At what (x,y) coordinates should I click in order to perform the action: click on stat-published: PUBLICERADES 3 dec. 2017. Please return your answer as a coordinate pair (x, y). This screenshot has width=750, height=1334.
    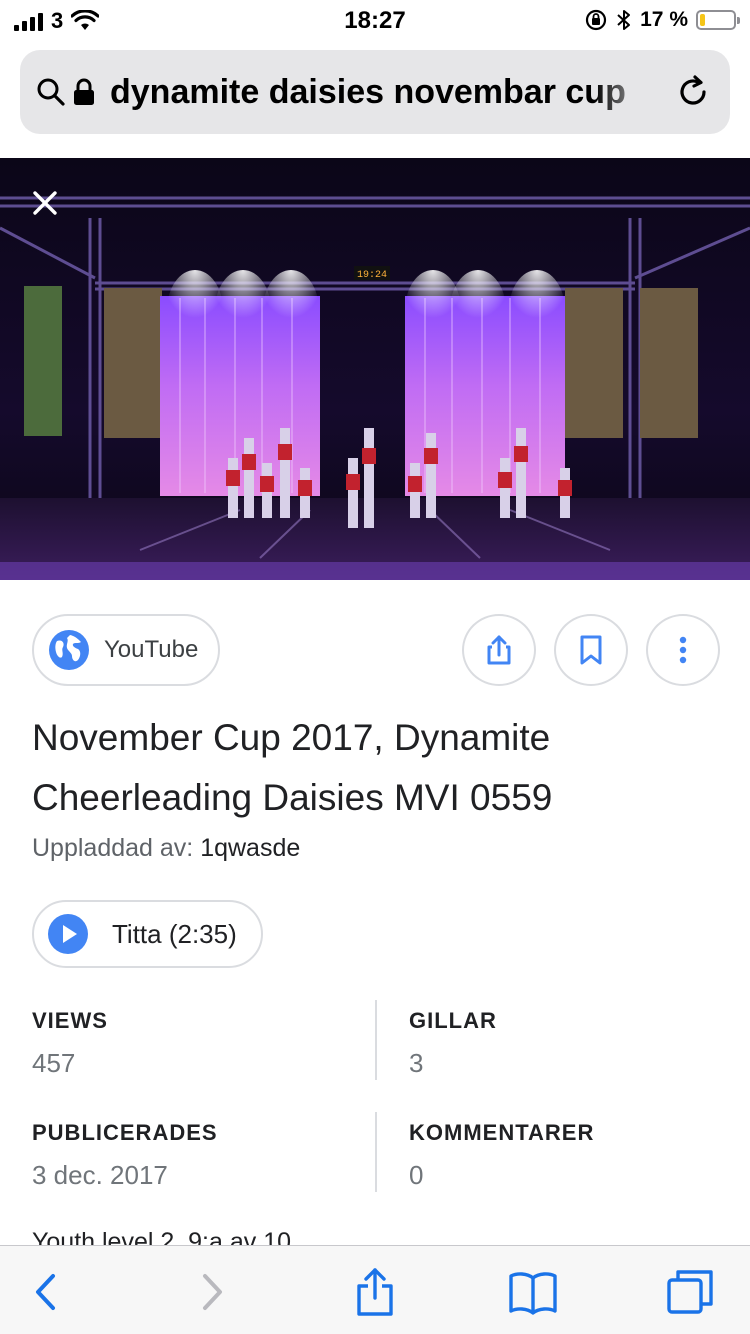
    Looking at the image, I should click on (202, 1155).